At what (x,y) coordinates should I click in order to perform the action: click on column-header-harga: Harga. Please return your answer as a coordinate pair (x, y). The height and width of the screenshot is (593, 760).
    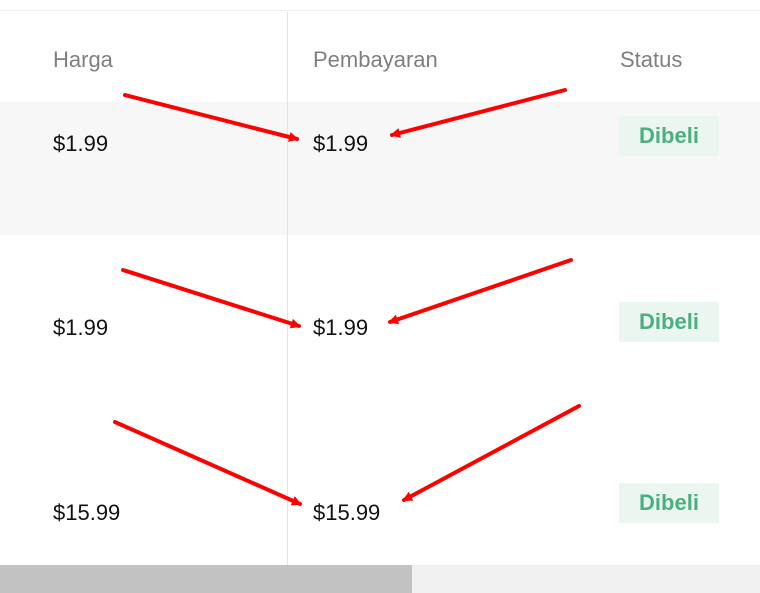
    Looking at the image, I should click on (83, 59).